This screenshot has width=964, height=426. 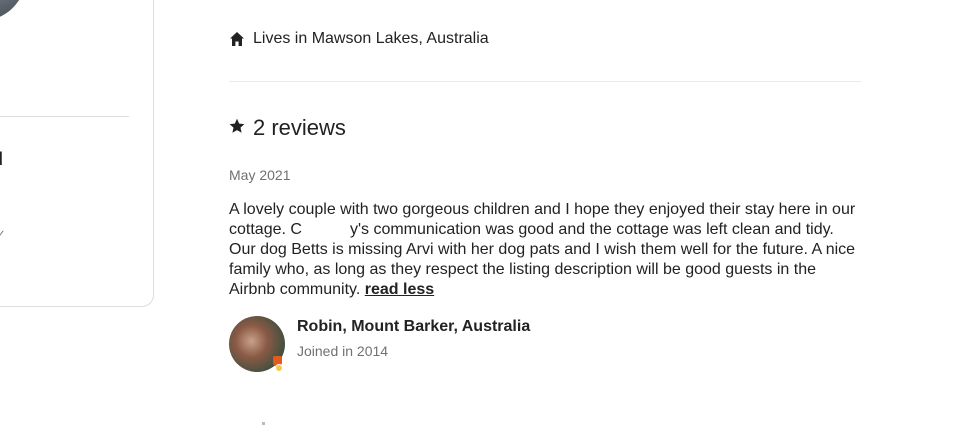 I want to click on host-avatar, so click(x=13, y=10).